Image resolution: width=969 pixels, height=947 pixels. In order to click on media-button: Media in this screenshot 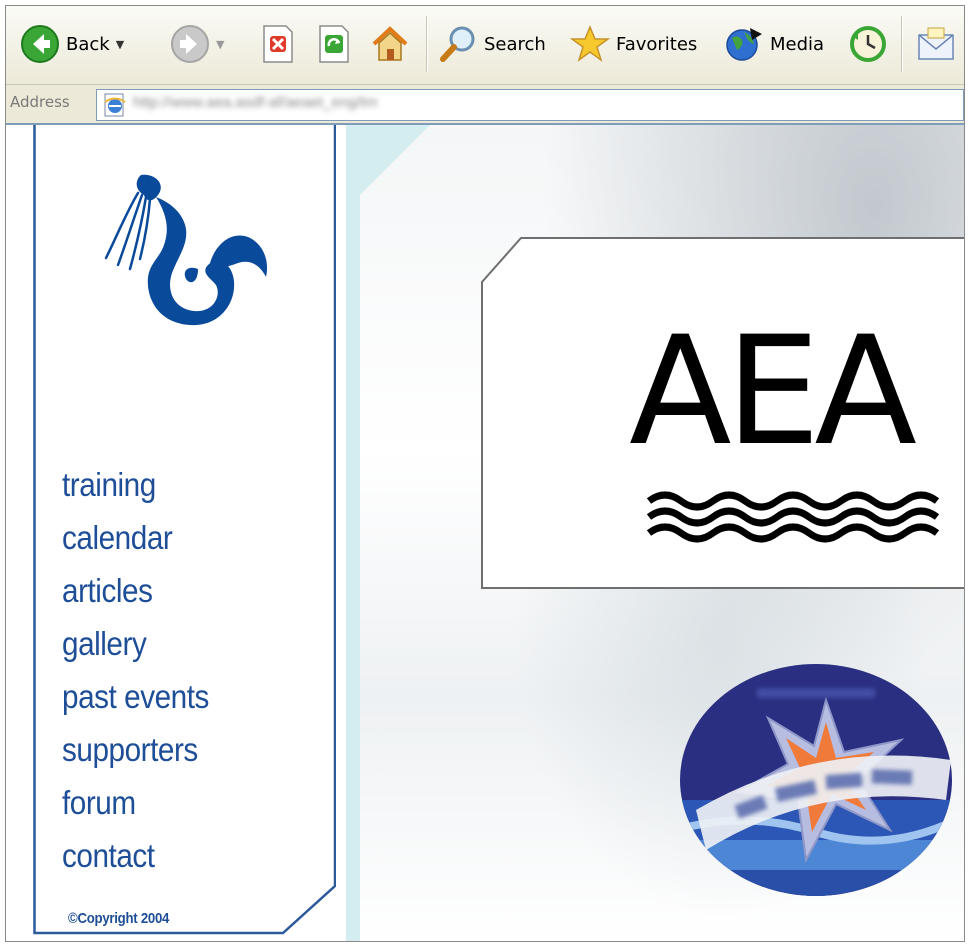, I will do `click(774, 44)`.